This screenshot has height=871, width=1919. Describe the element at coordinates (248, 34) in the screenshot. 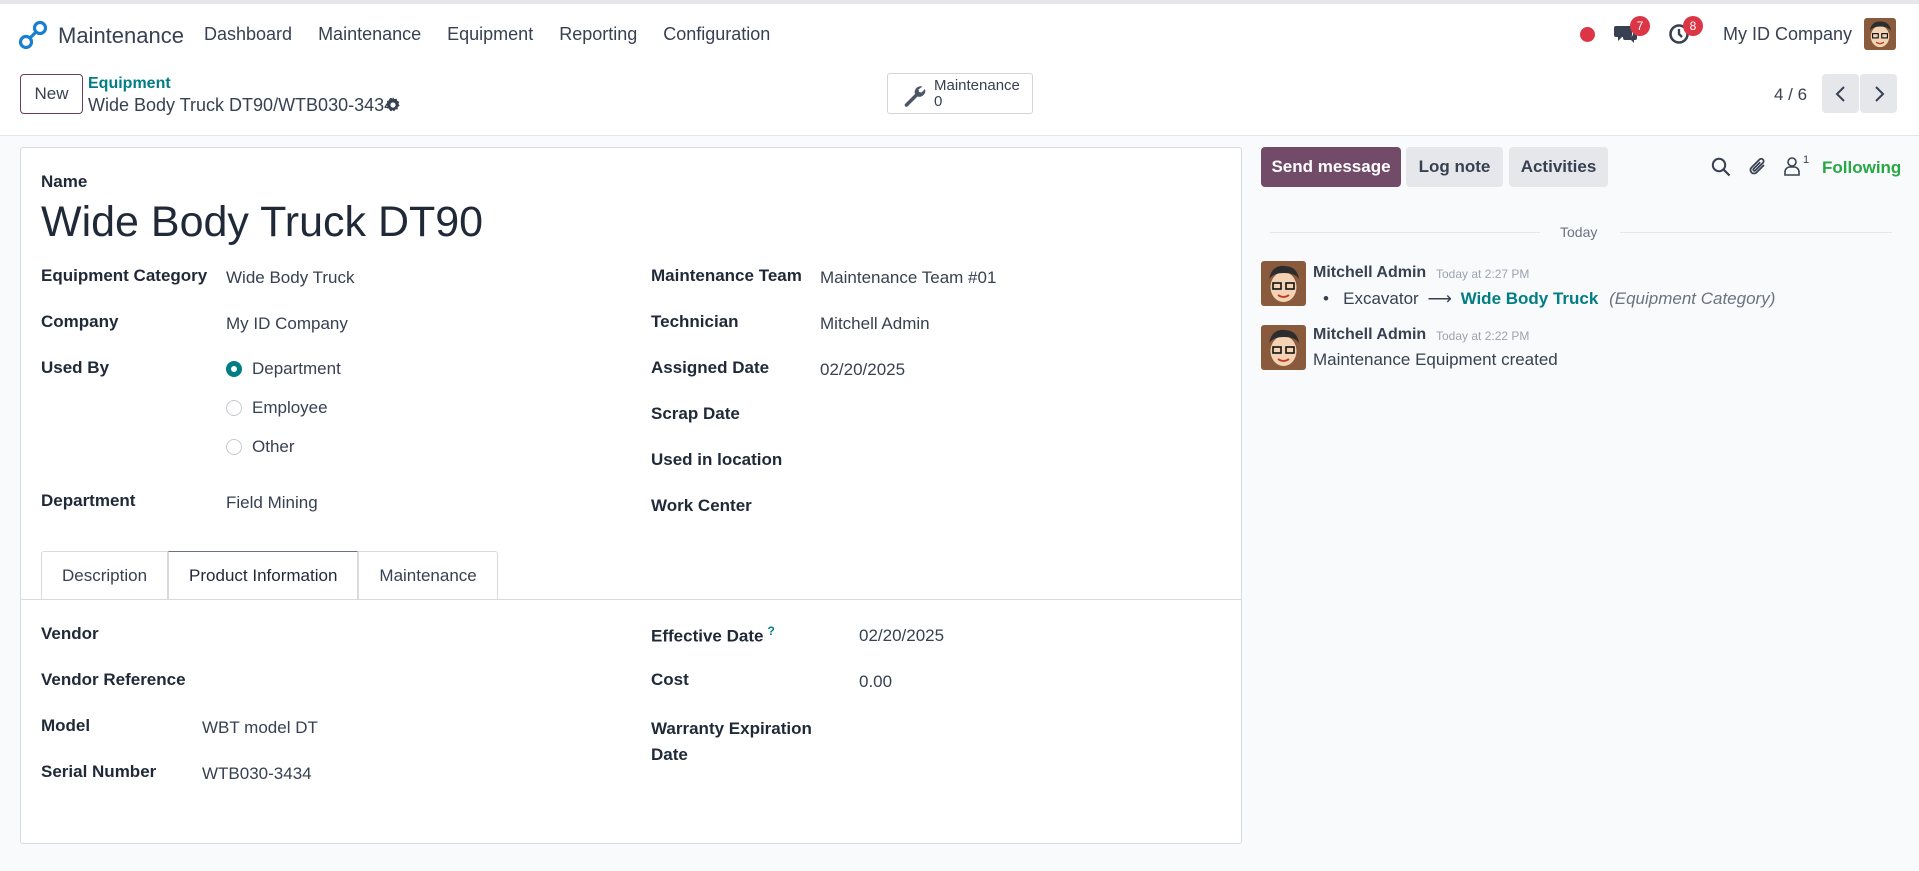

I see `menu-dashboard: Dashboard` at that location.